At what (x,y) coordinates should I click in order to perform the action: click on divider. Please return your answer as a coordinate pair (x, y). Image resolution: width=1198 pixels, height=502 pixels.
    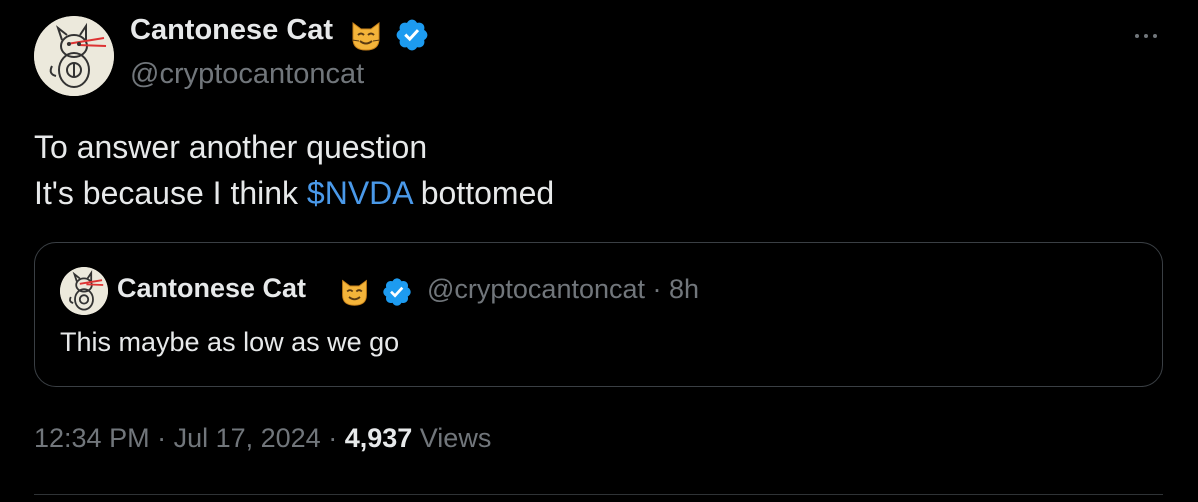
    Looking at the image, I should click on (598, 494).